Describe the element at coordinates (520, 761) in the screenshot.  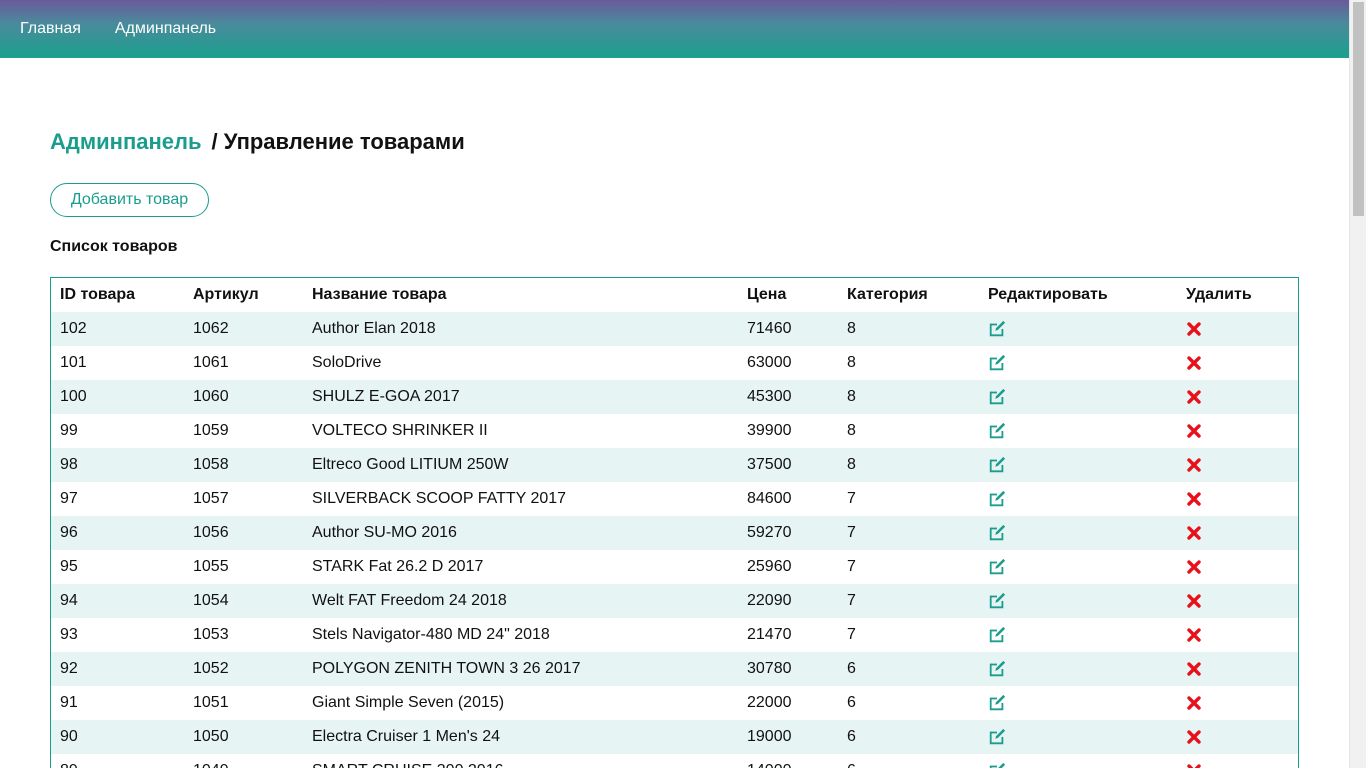
I see `cell-name: SMART CRUISE 300 2016` at that location.